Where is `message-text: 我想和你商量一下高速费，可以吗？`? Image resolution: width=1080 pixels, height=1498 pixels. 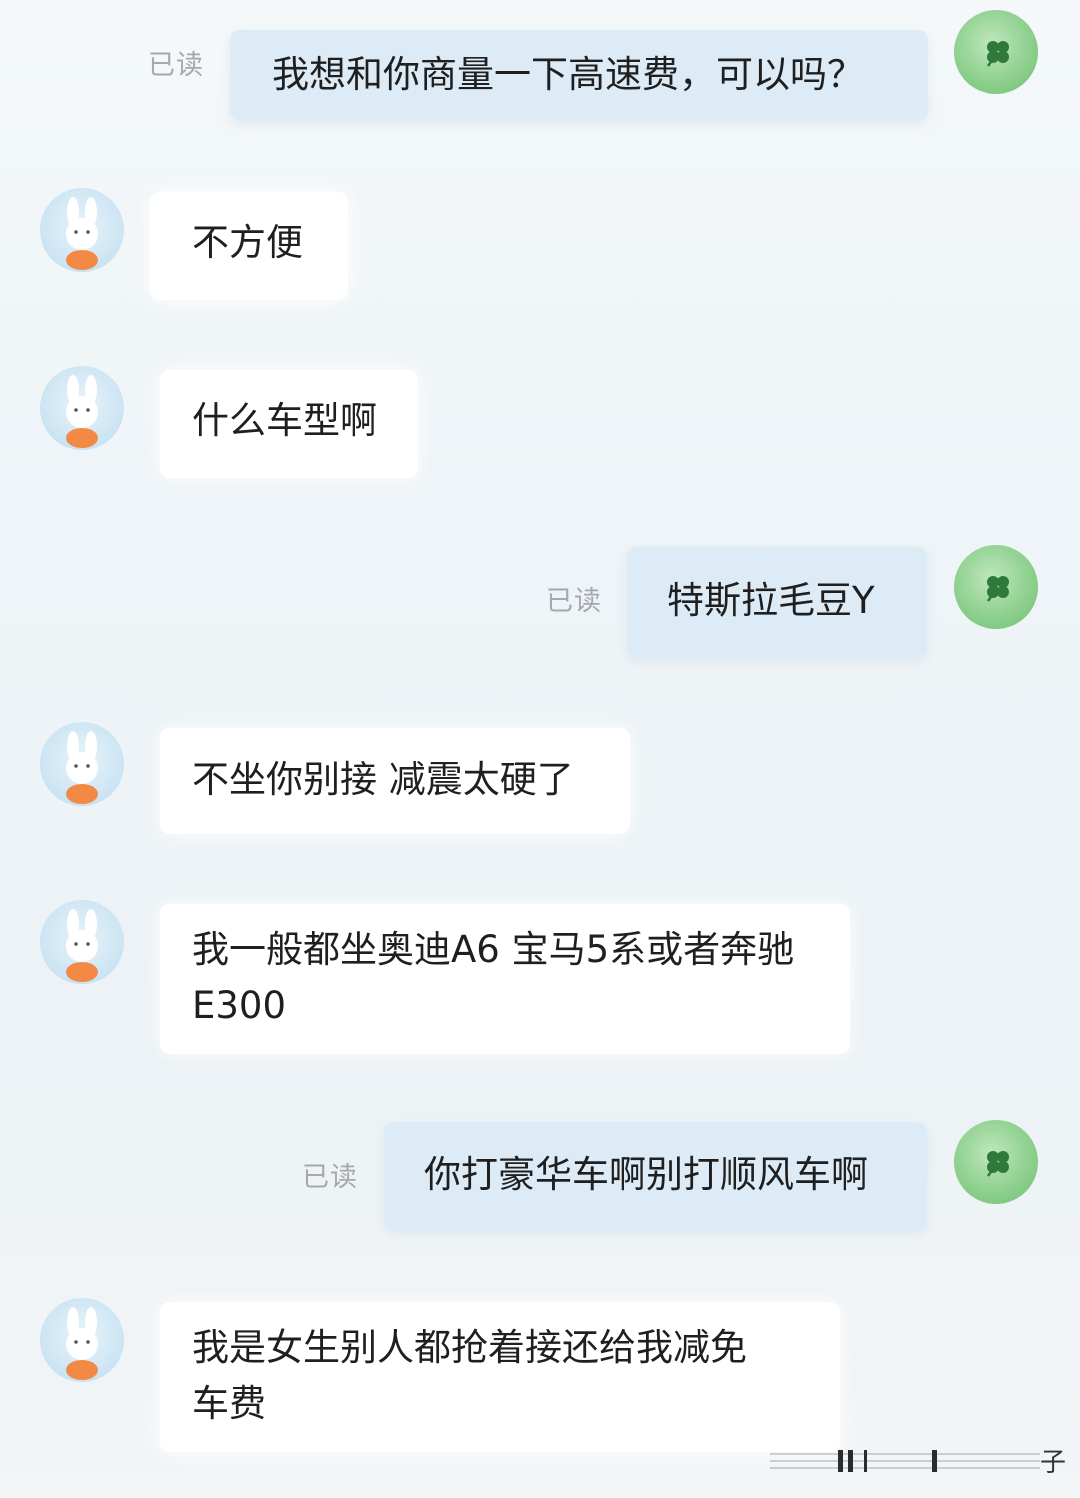 message-text: 我想和你商量一下高速费，可以吗？ is located at coordinates (568, 74).